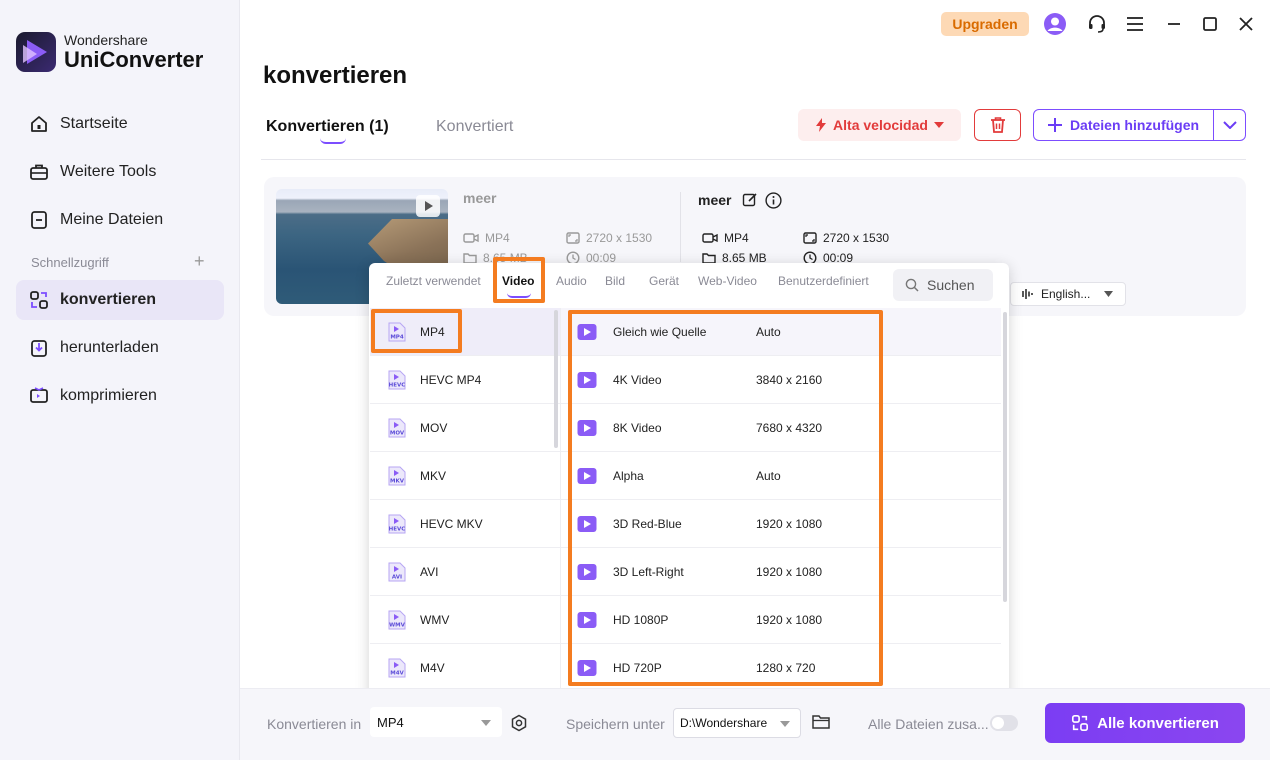 The image size is (1270, 760). I want to click on convert-all-button: Alle konvertieren, so click(1145, 723).